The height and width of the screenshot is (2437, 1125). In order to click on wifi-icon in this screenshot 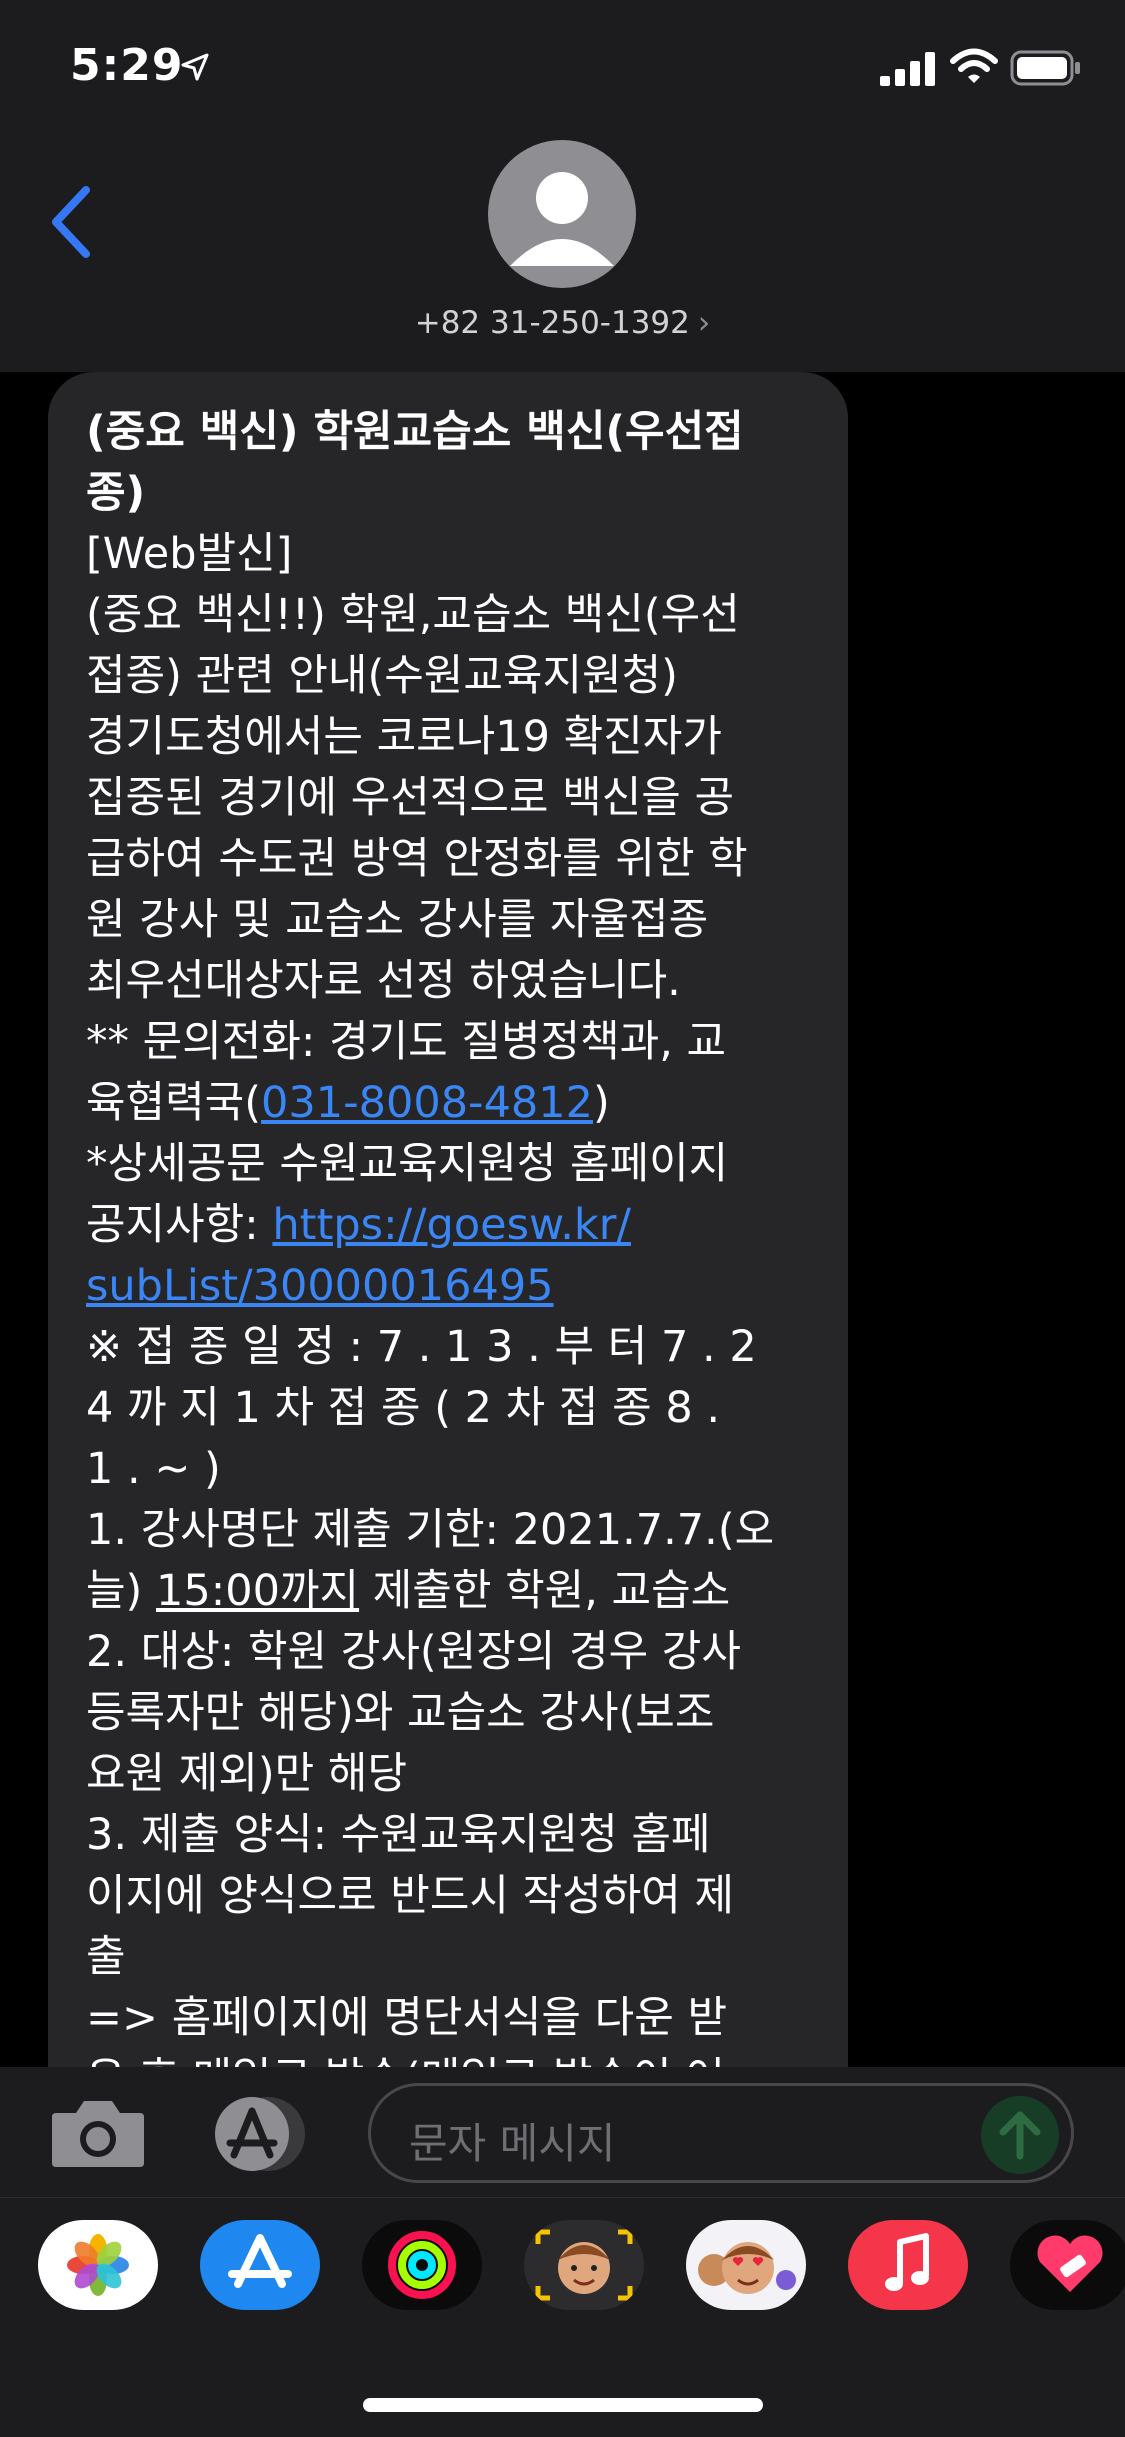, I will do `click(974, 65)`.